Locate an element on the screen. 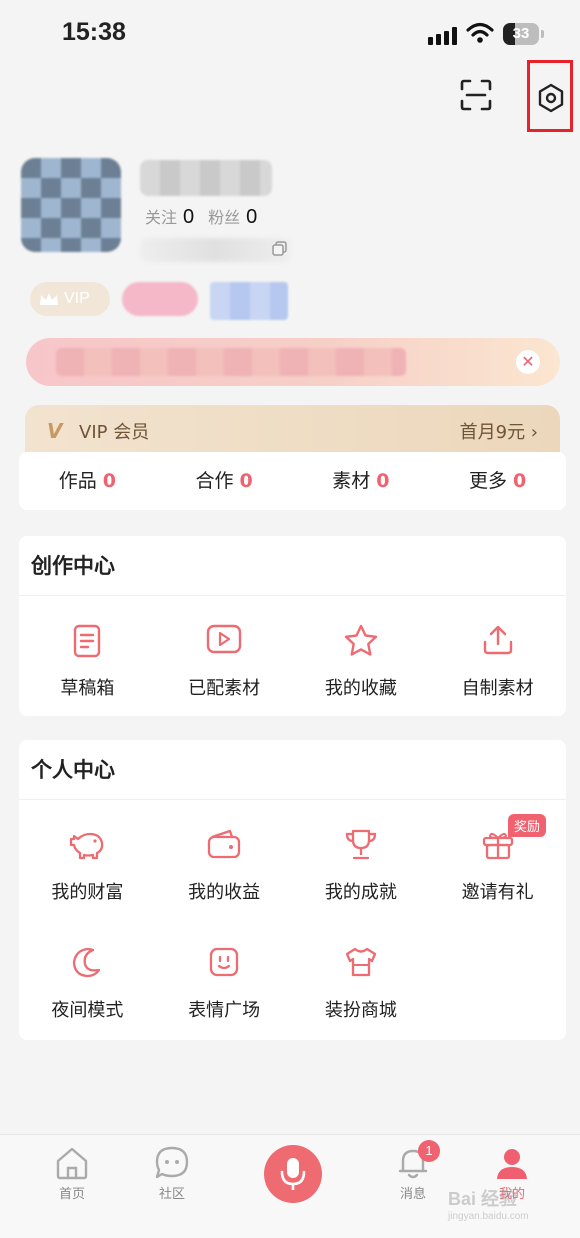 This screenshot has height=1238, width=580. badge-row: VIP is located at coordinates (159, 301).